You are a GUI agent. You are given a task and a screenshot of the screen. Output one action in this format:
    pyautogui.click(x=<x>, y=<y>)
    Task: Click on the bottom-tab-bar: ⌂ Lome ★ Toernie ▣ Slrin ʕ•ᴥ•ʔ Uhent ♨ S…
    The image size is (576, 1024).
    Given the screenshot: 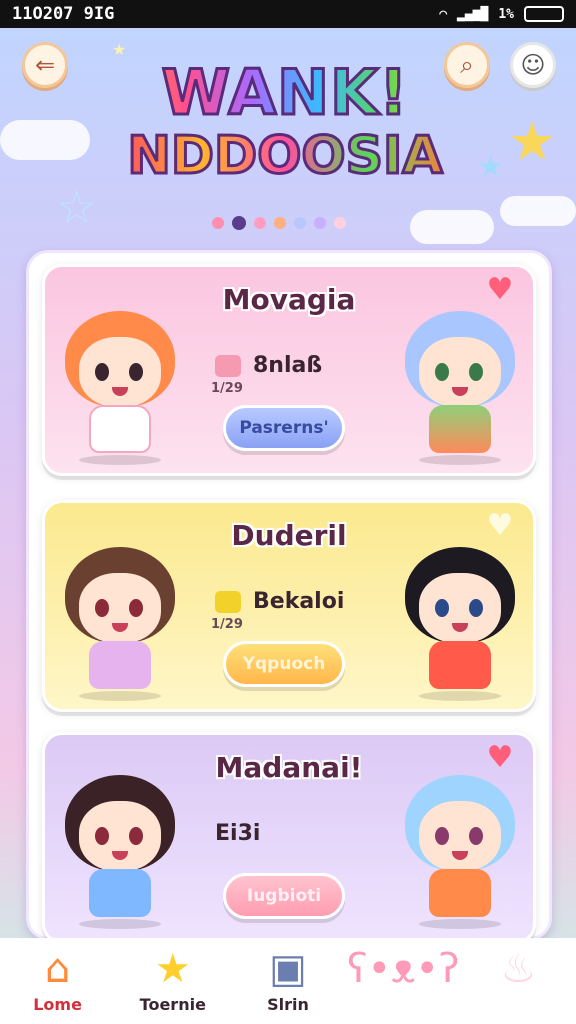 What is the action you would take?
    pyautogui.click(x=288, y=981)
    